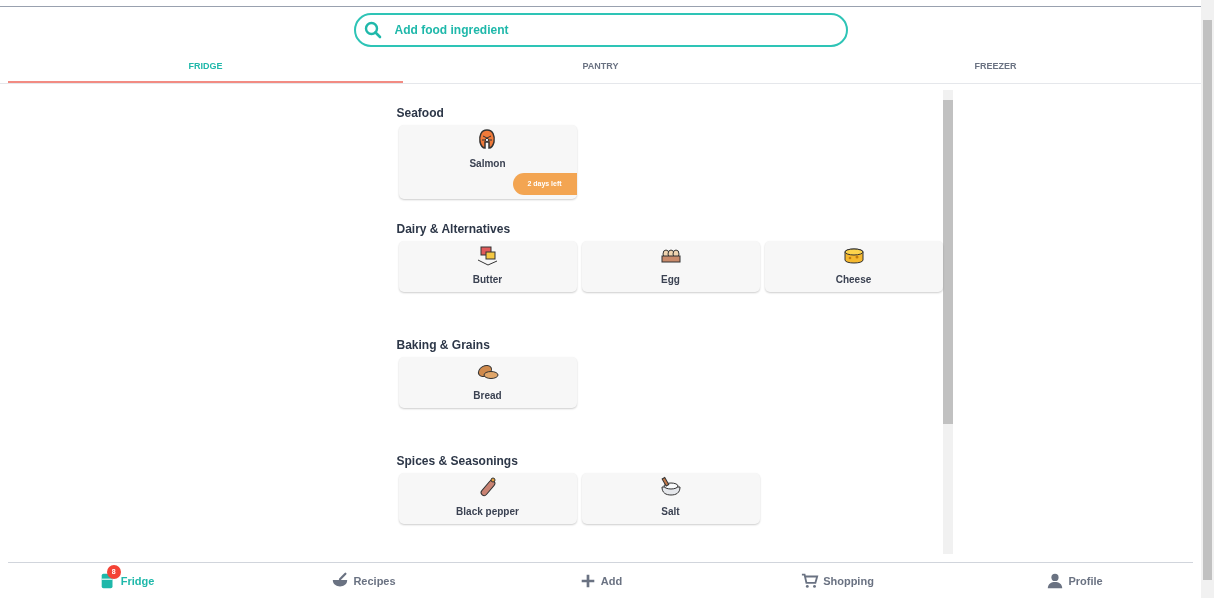 Image resolution: width=1214 pixels, height=598 pixels. Describe the element at coordinates (457, 461) in the screenshot. I see `section-title: Spices & Seasonings` at that location.